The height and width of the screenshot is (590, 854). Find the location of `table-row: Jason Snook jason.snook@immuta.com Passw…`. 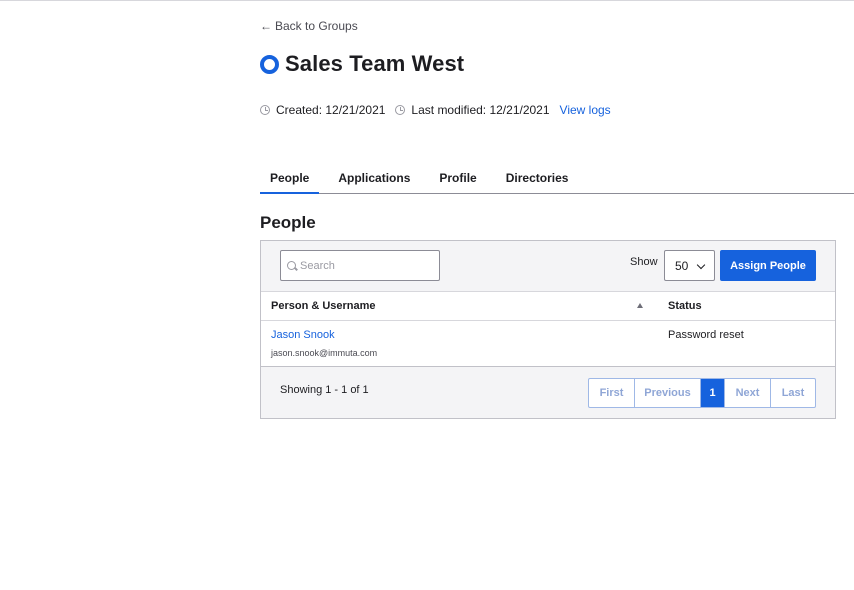

table-row: Jason Snook jason.snook@immuta.com Passw… is located at coordinates (548, 344).